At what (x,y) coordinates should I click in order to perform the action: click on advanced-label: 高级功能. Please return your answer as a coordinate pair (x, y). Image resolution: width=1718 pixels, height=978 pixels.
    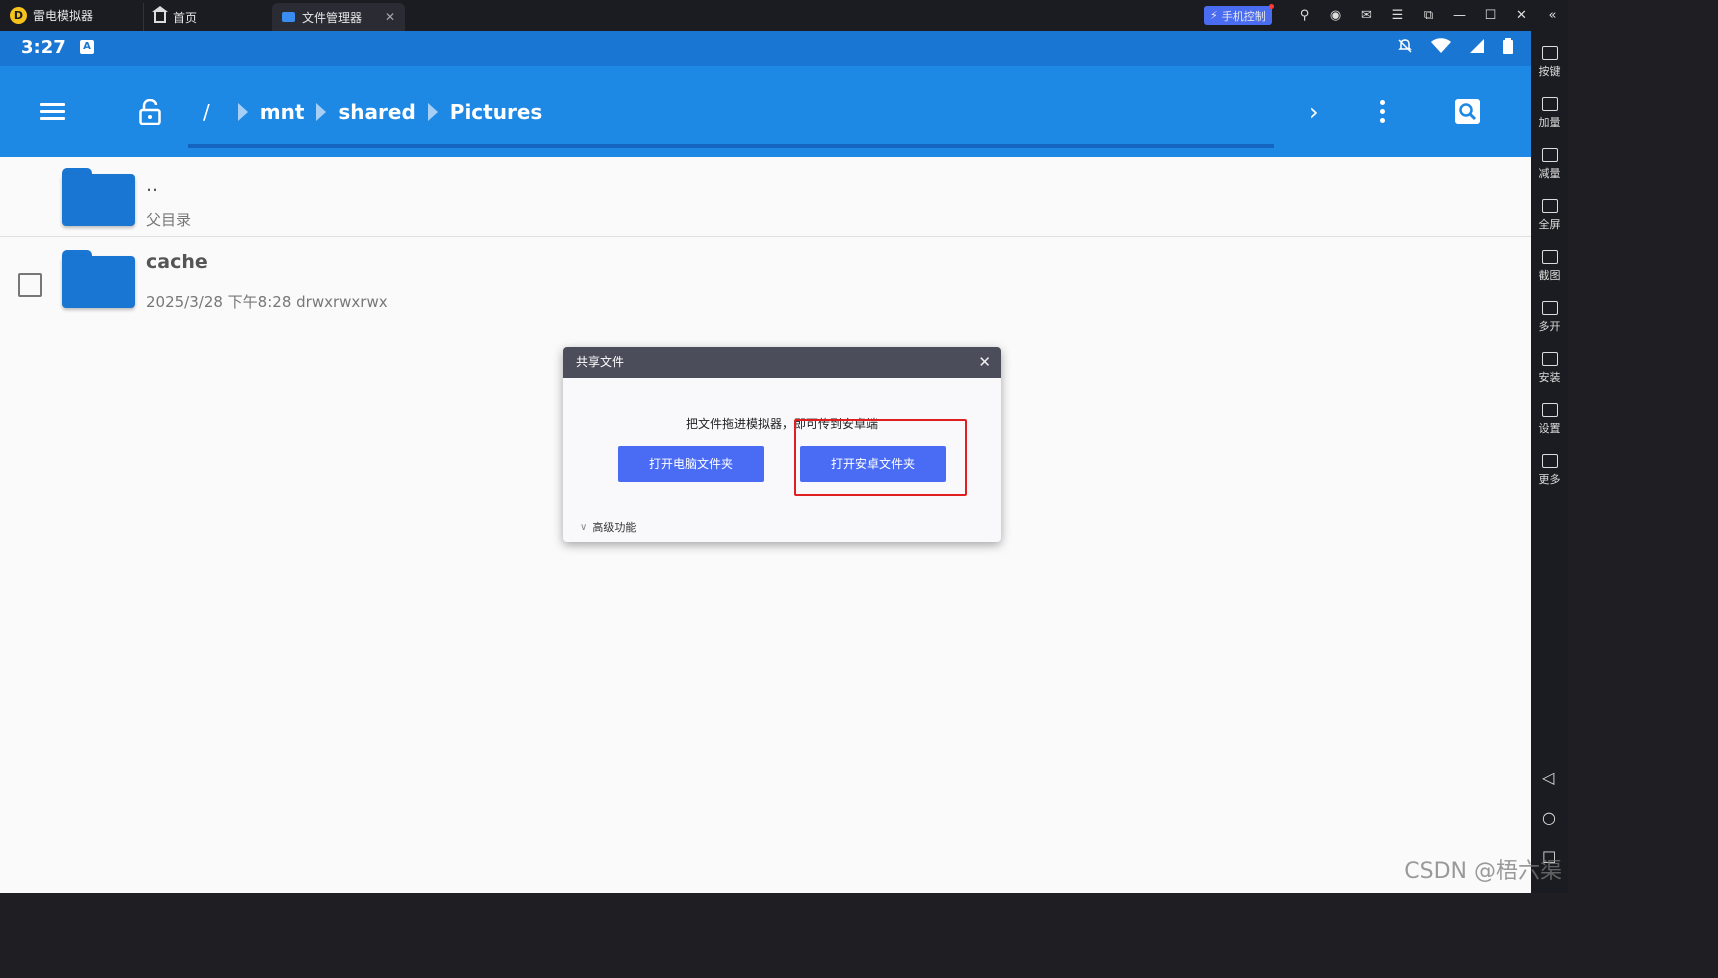
    Looking at the image, I should click on (614, 527).